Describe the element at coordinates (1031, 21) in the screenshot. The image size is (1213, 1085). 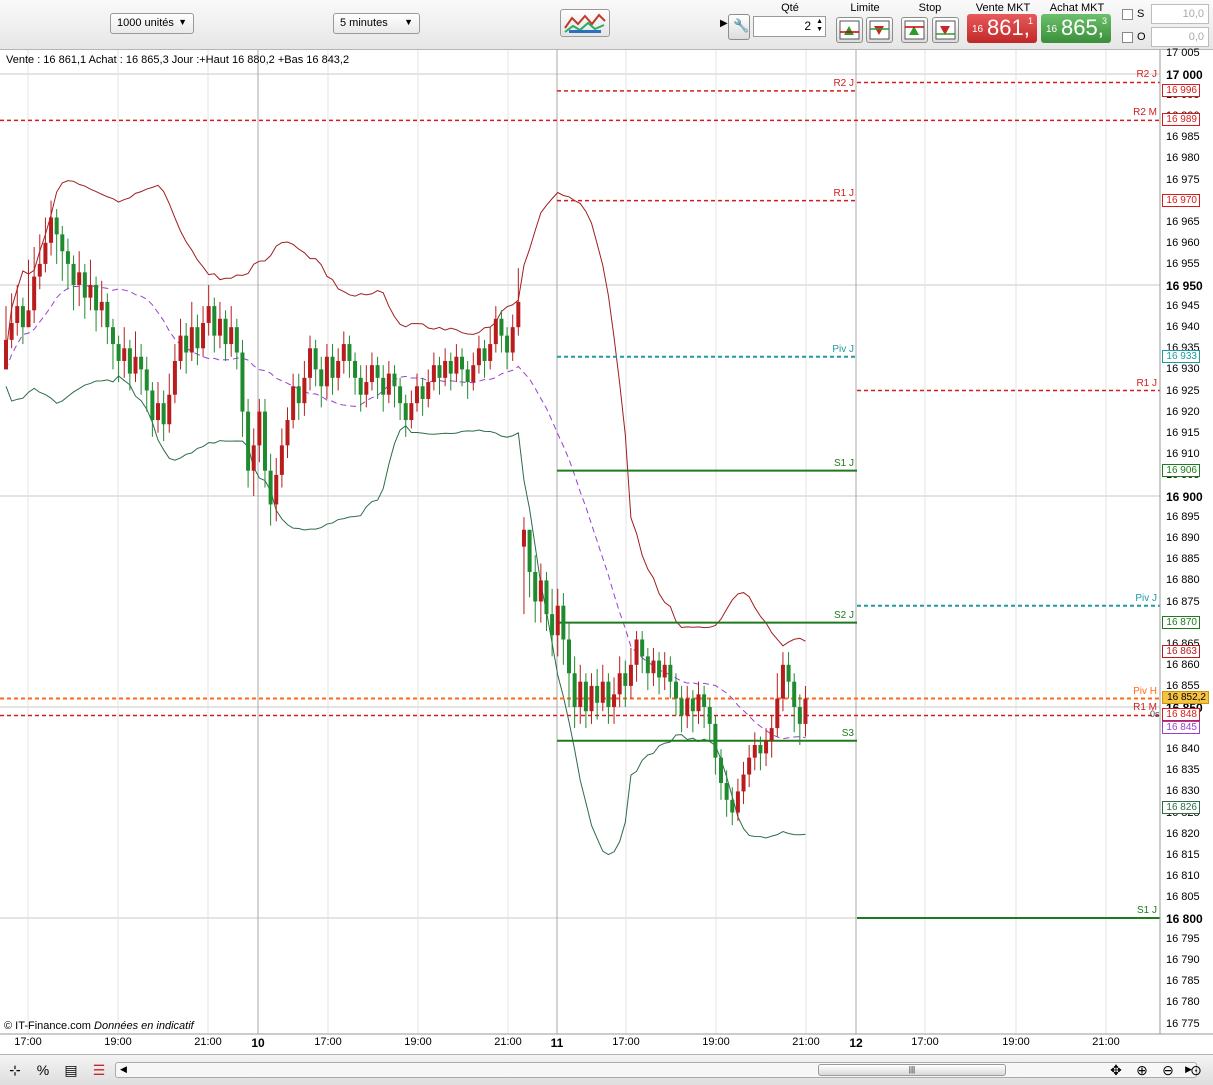
I see `sell-price-decimal: 1` at that location.